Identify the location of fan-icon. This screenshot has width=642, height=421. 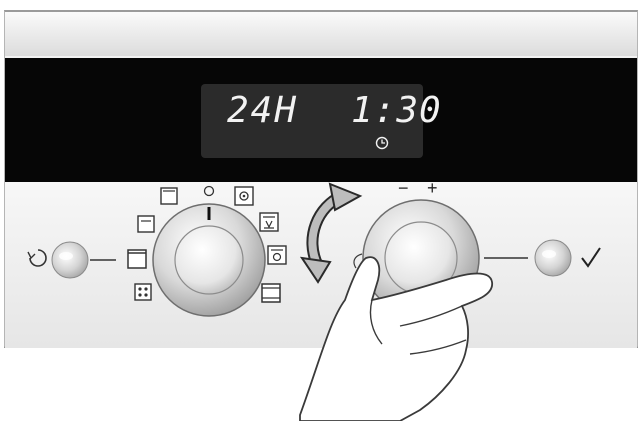
(244, 196).